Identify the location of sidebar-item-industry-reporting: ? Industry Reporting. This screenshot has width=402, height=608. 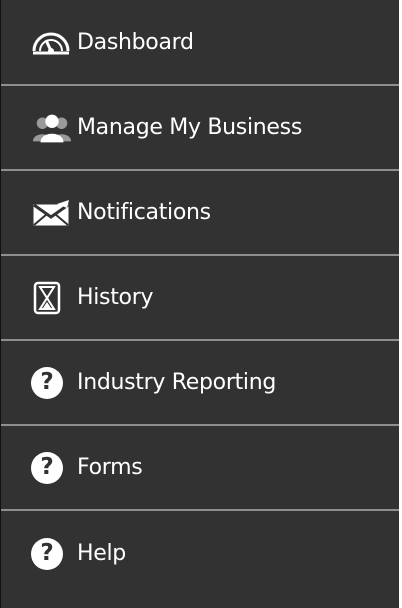
(200, 383).